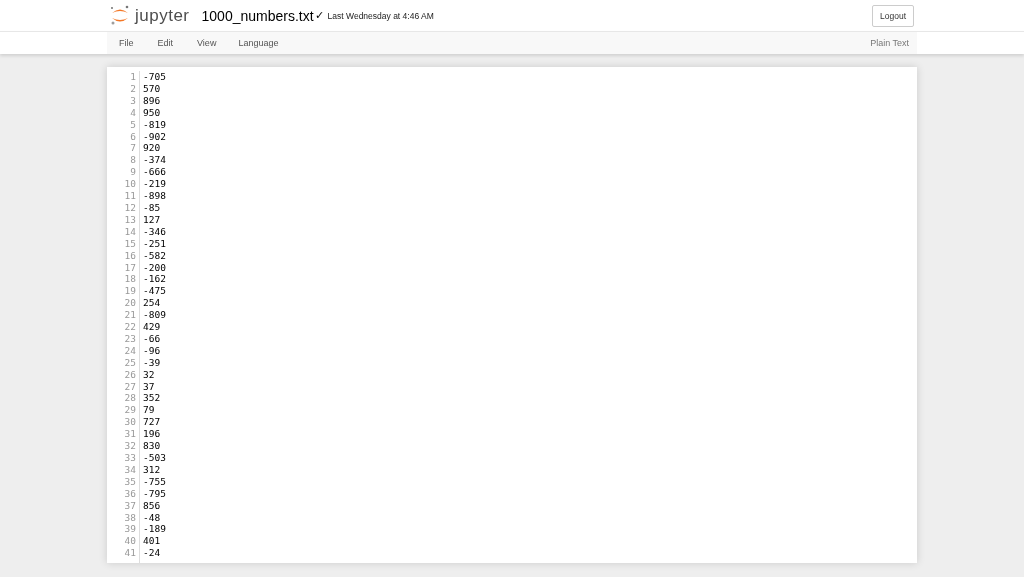  I want to click on jupyter-logo-icon, so click(120, 14).